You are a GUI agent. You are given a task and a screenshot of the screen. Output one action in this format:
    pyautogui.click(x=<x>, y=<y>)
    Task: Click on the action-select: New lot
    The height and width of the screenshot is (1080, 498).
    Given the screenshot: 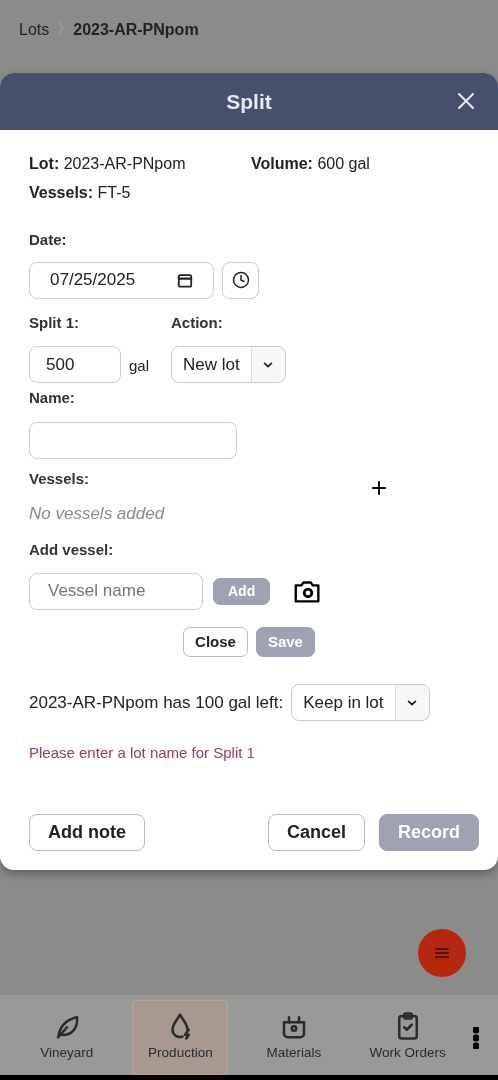 What is the action you would take?
    pyautogui.click(x=228, y=364)
    